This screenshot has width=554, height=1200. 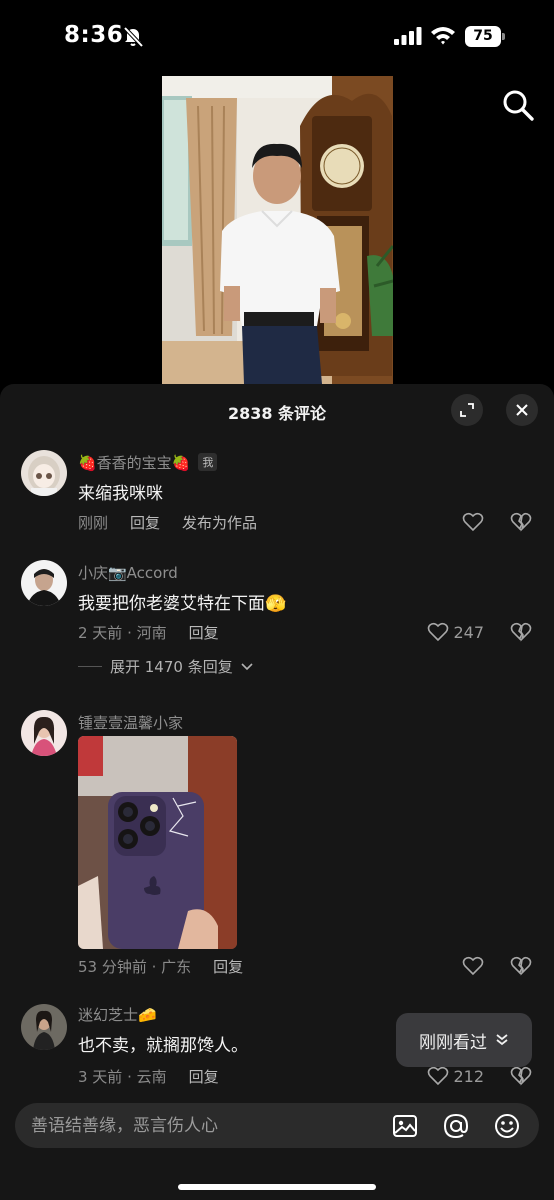 I want to click on comment-meta: 3 天前 · 云南 回复, so click(x=148, y=1076).